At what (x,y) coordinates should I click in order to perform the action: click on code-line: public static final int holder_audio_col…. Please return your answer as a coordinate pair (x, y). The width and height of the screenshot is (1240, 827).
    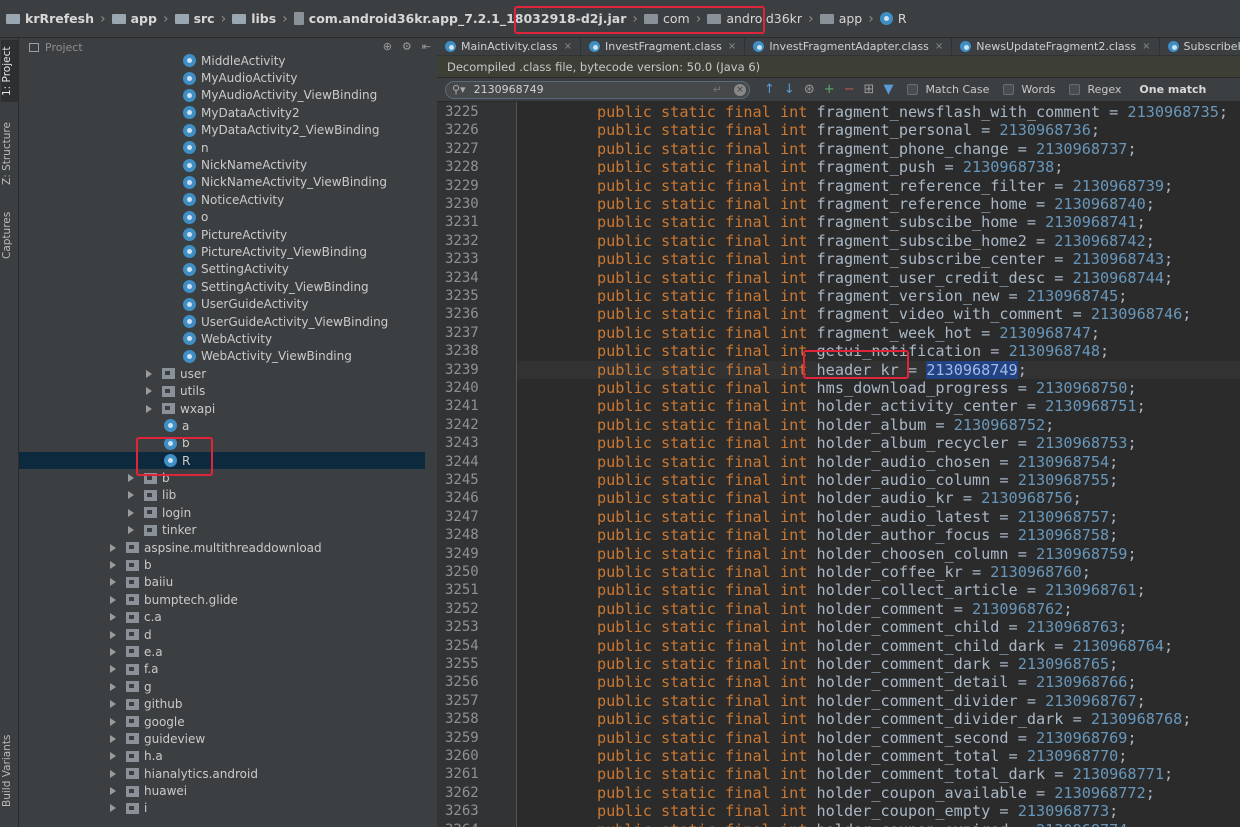
    Looking at the image, I should click on (878, 480).